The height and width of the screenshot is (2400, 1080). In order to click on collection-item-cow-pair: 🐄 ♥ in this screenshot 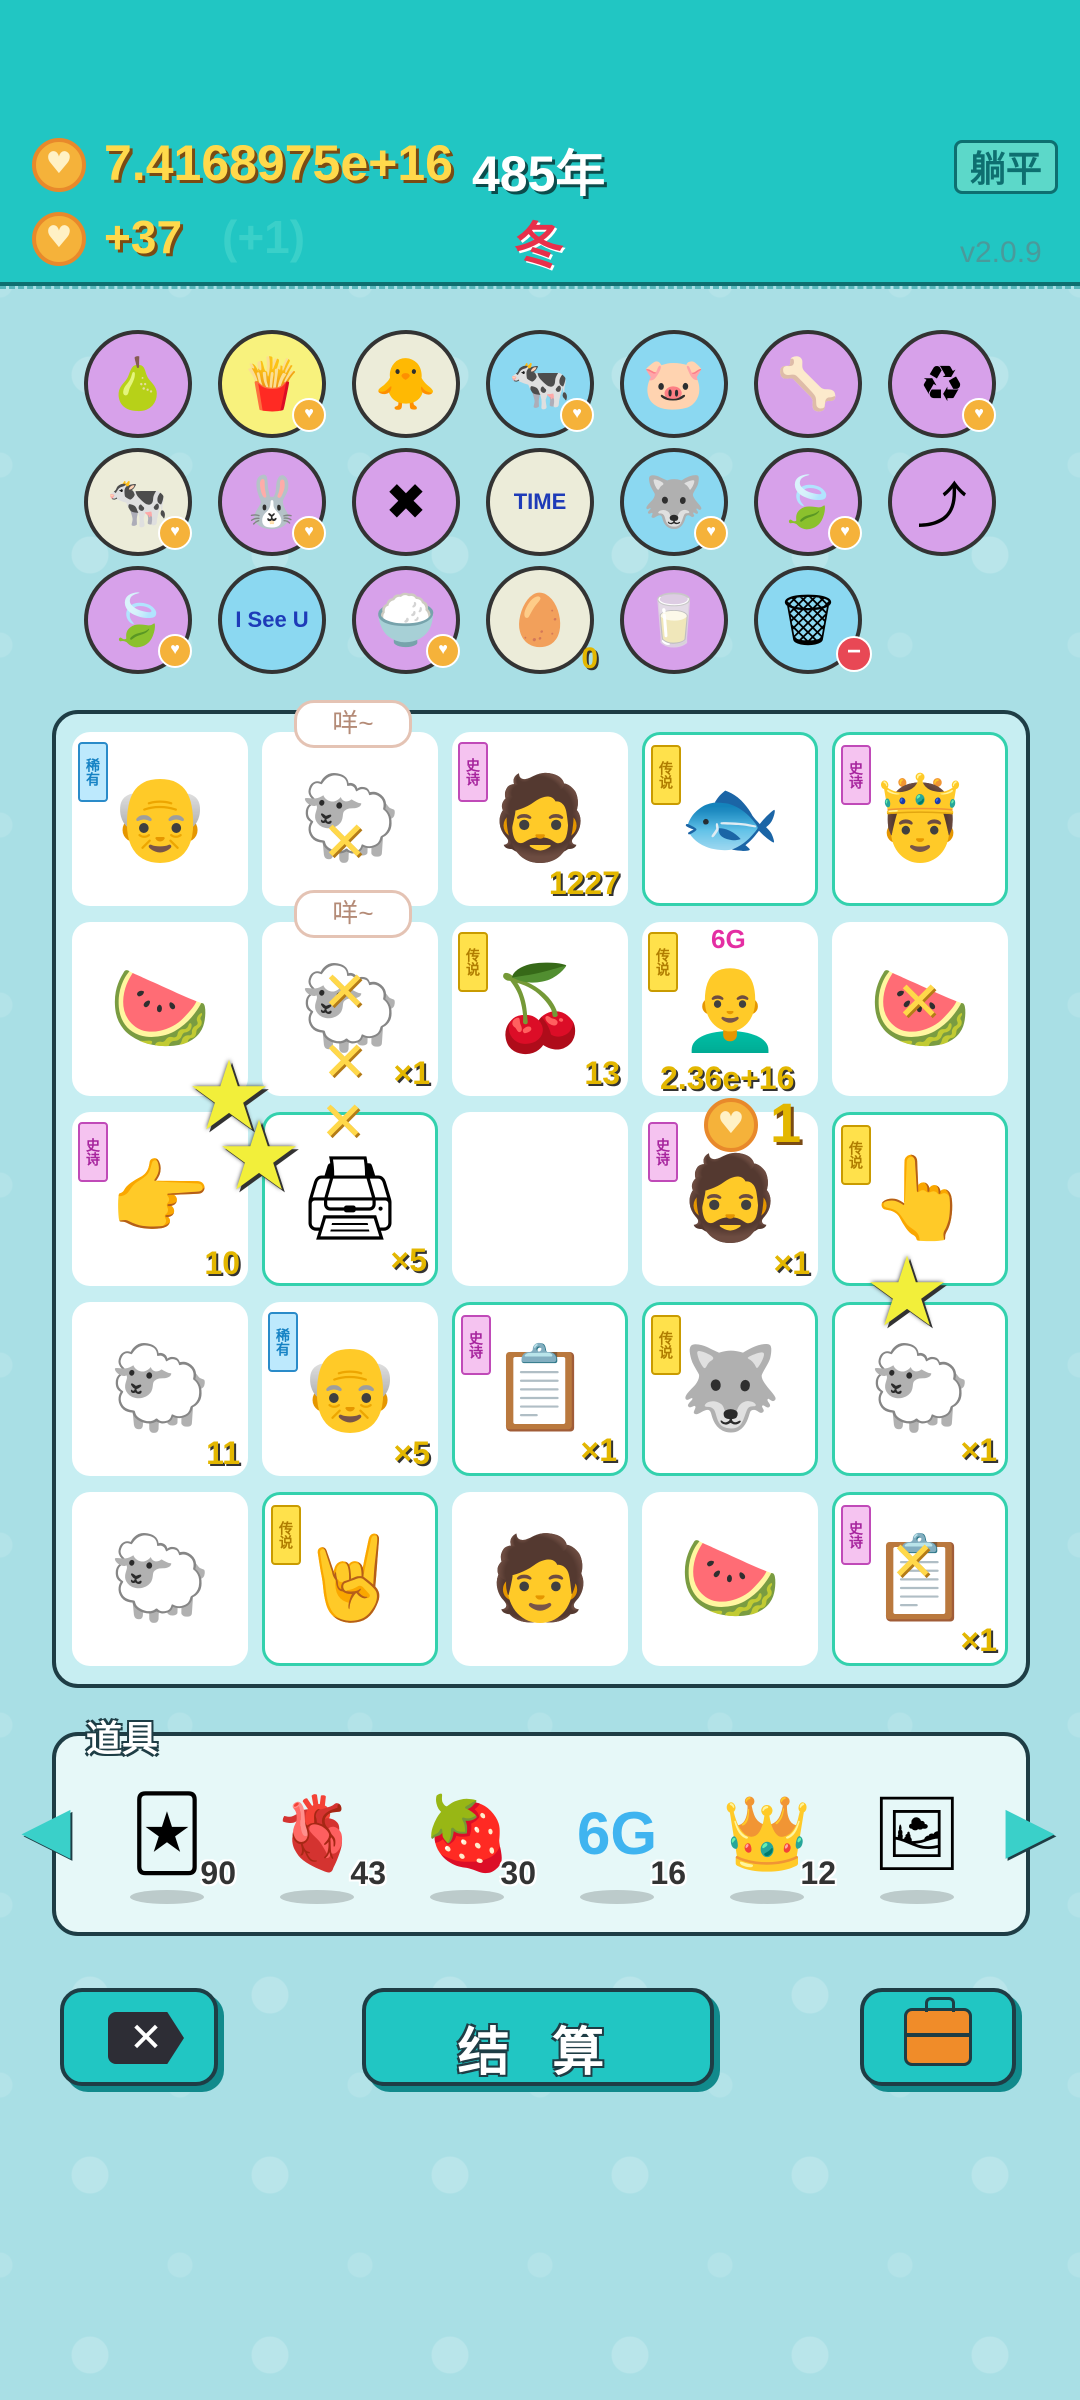, I will do `click(540, 384)`.